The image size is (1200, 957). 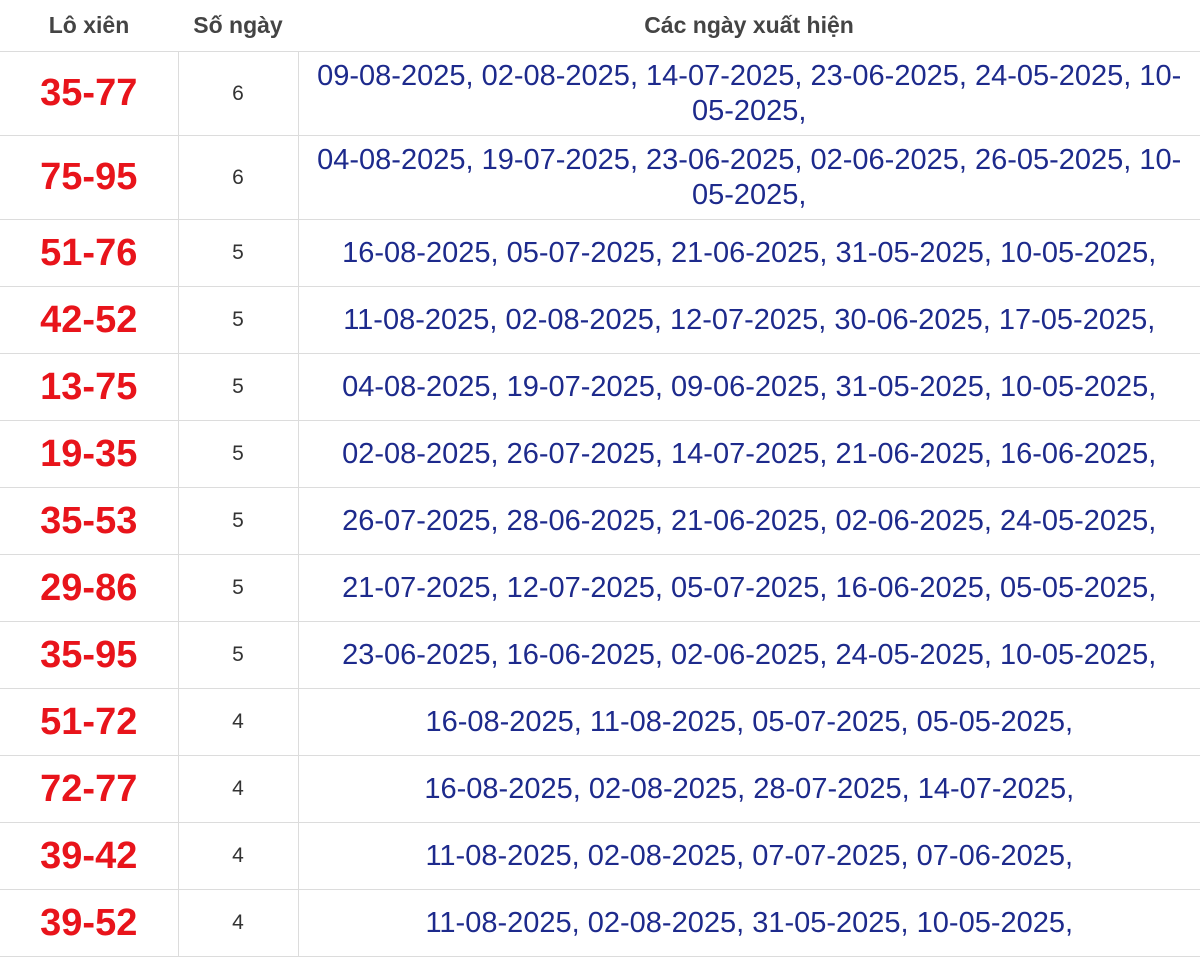 I want to click on table-header: Lô xiên Số ngày Các ngày xuất hiện, so click(x=600, y=26).